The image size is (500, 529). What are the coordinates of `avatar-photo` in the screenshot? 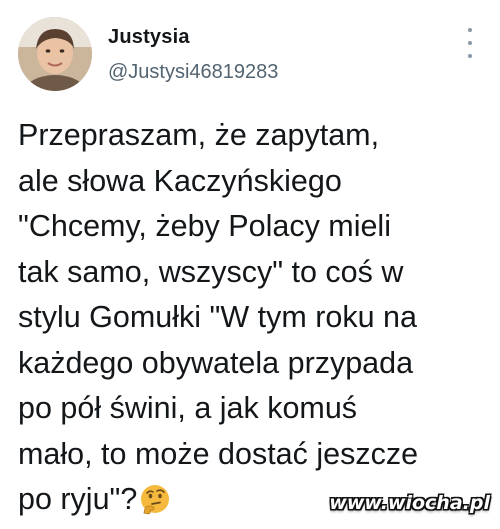 It's located at (55, 54).